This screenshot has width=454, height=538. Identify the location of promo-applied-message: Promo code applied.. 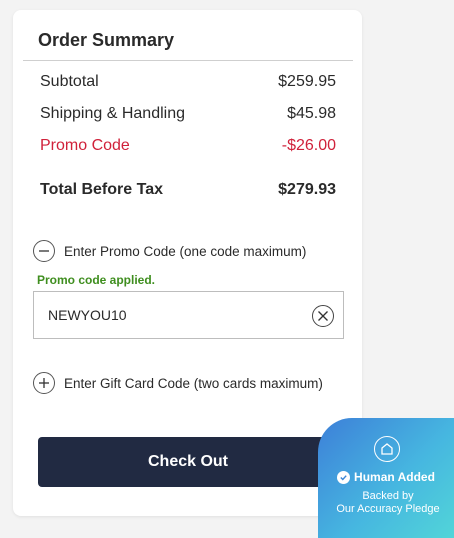
(96, 280).